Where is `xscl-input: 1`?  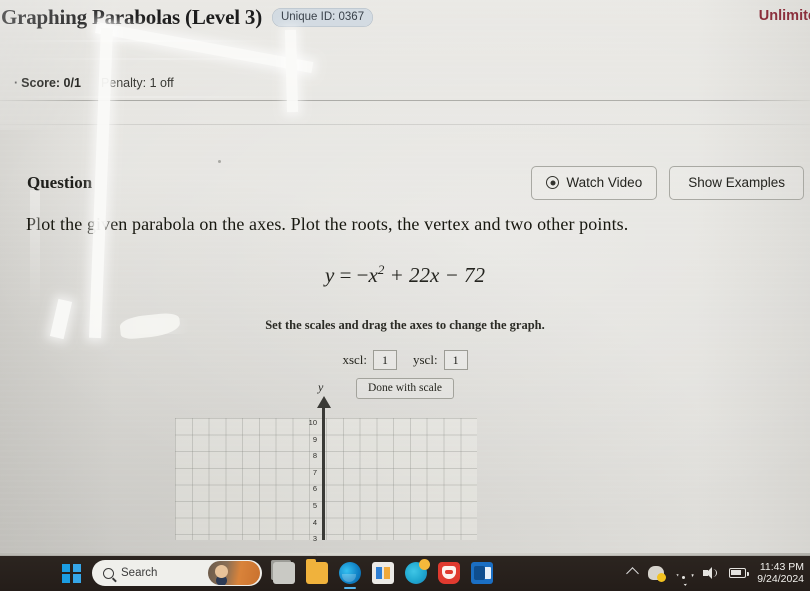
xscl-input: 1 is located at coordinates (385, 360).